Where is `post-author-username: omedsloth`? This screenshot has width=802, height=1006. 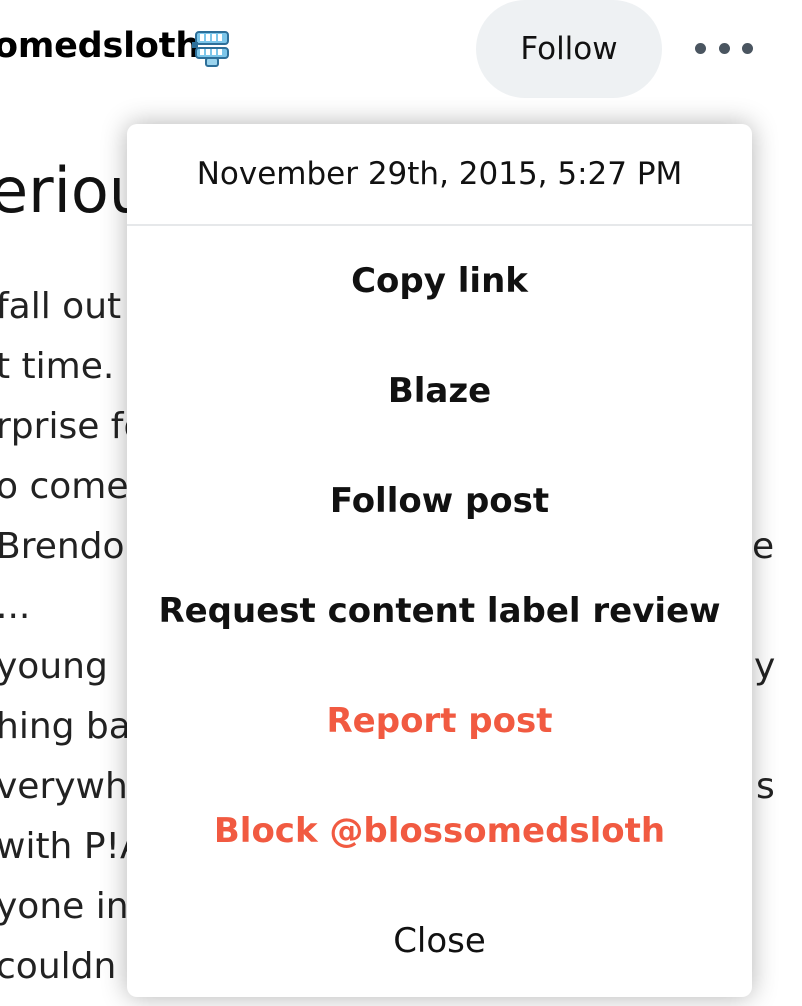
post-author-username: omedsloth is located at coordinates (100, 46).